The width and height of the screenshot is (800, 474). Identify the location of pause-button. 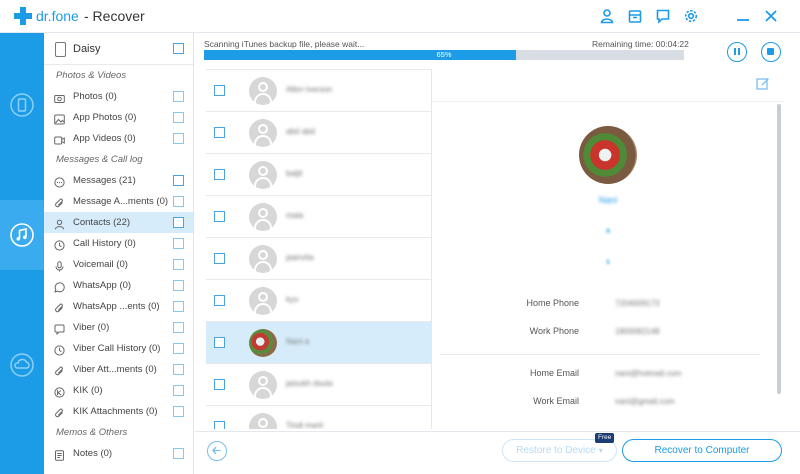
(737, 52).